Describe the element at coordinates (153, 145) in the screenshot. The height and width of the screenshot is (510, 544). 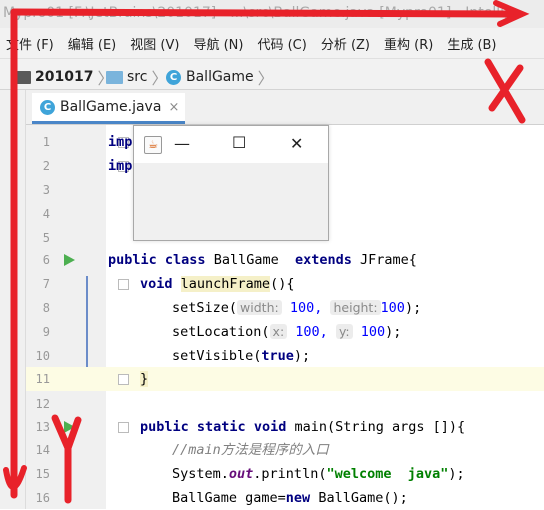
I see `java-cup-icon: ☕` at that location.